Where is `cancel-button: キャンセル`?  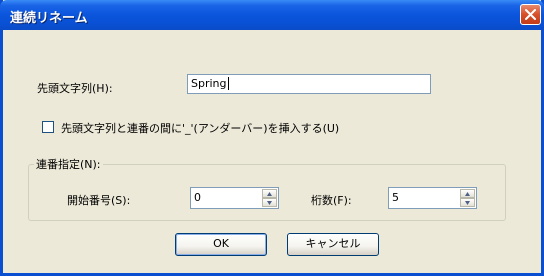 cancel-button: キャンセル is located at coordinates (333, 244).